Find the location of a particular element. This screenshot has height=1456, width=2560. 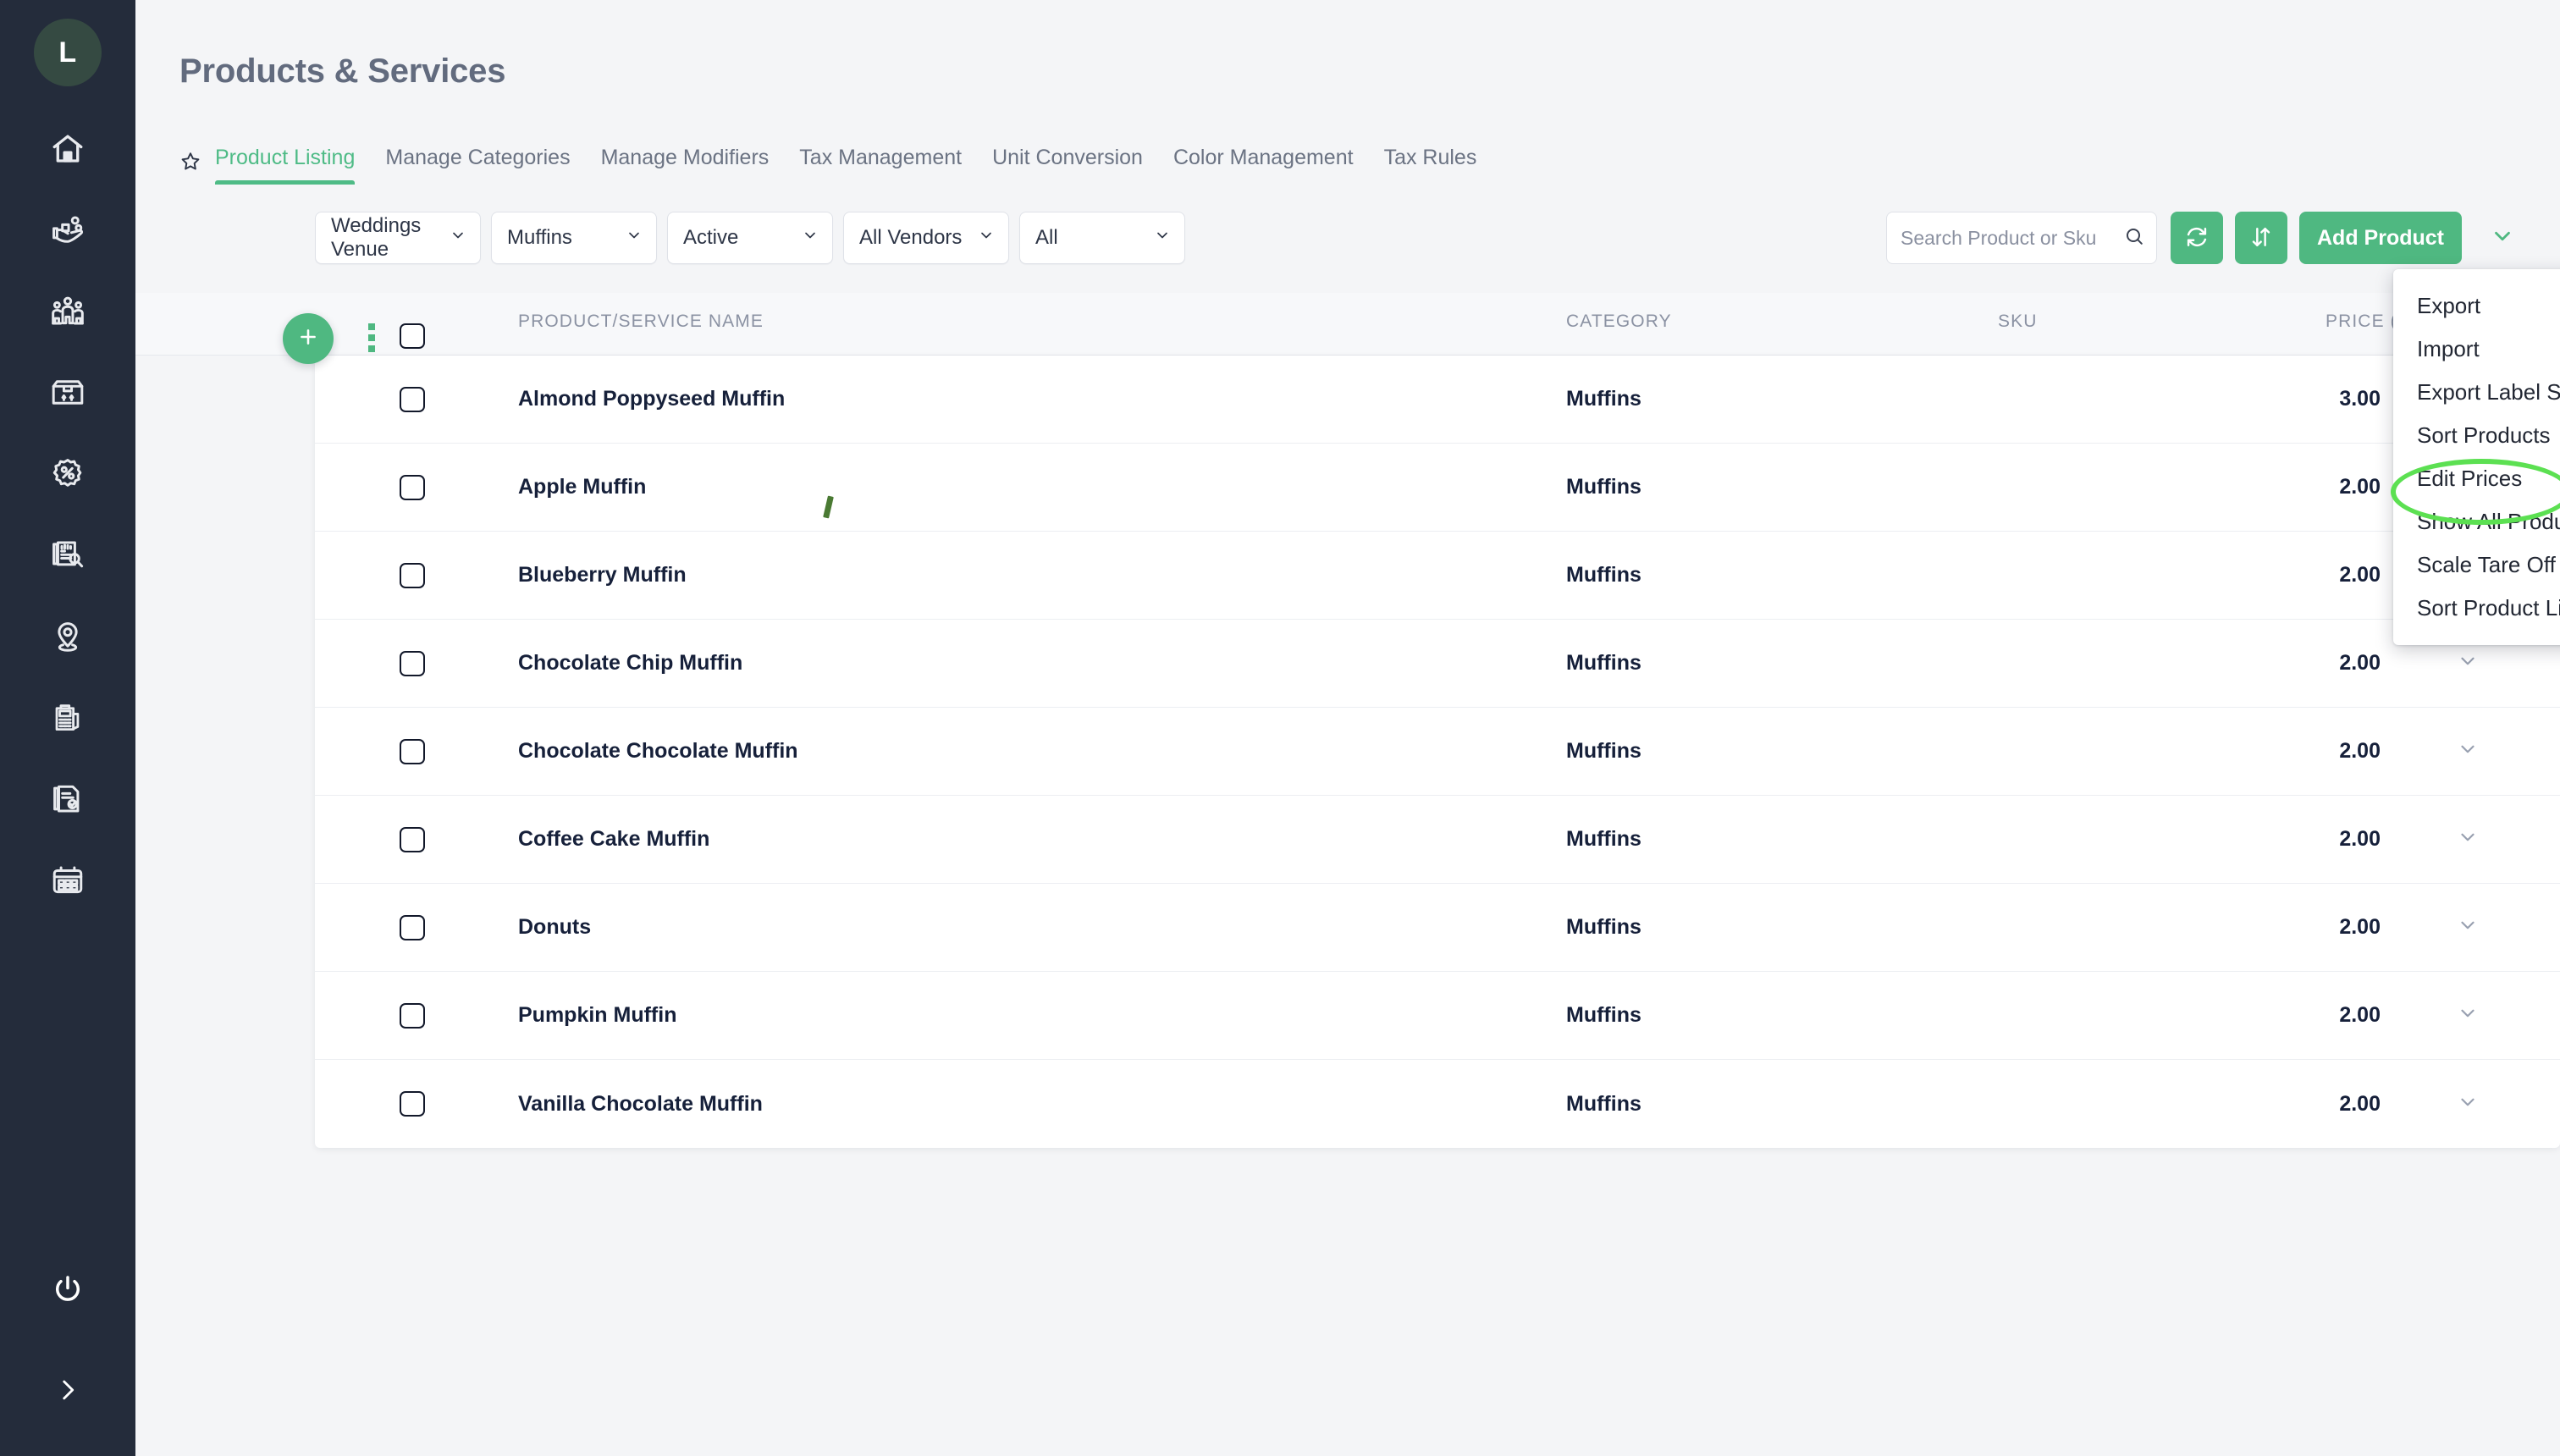

location-pin-icon is located at coordinates (68, 637).